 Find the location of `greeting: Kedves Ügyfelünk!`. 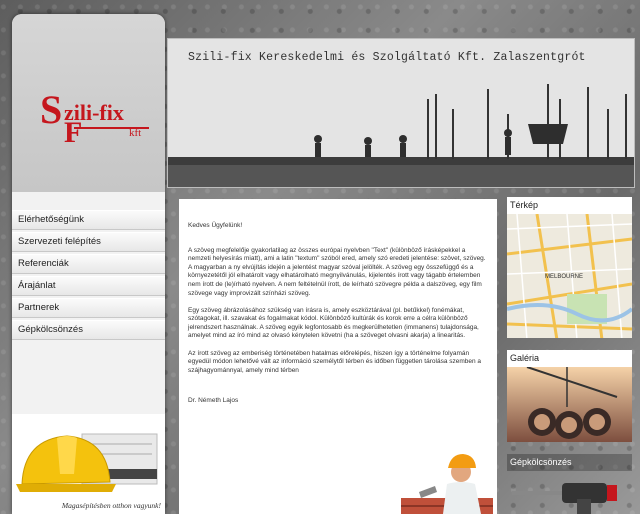

greeting: Kedves Ügyfelünk! is located at coordinates (215, 225).